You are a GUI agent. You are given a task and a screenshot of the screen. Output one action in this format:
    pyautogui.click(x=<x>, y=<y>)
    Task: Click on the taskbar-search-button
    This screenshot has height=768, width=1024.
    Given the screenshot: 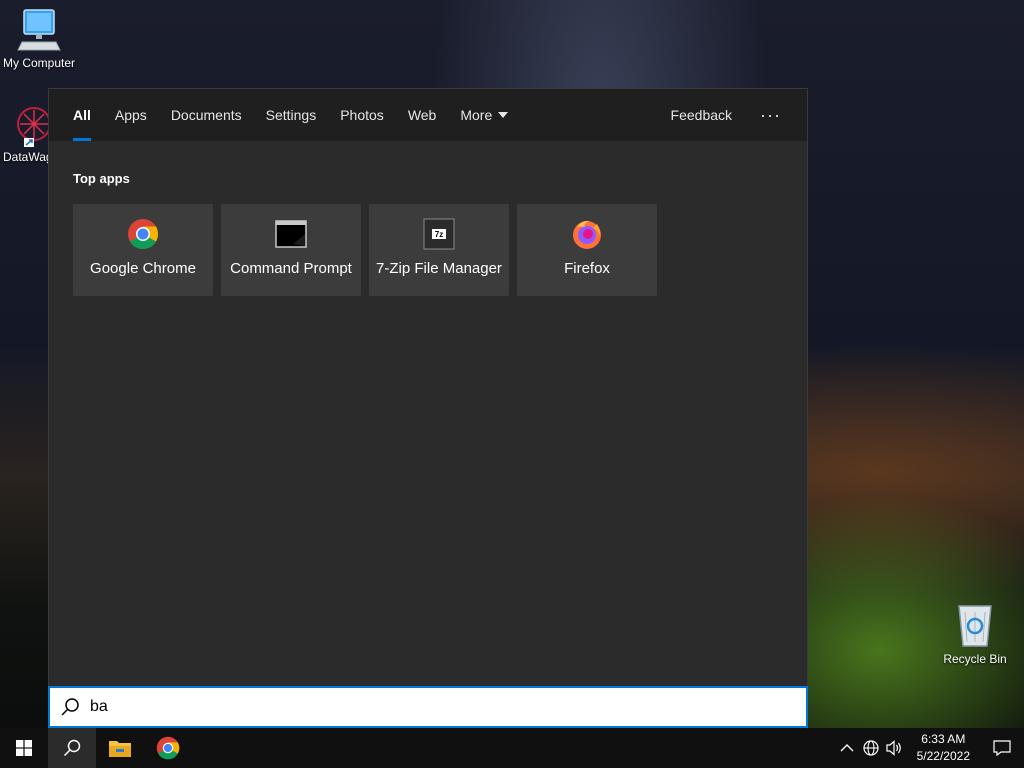 What is the action you would take?
    pyautogui.click(x=72, y=748)
    